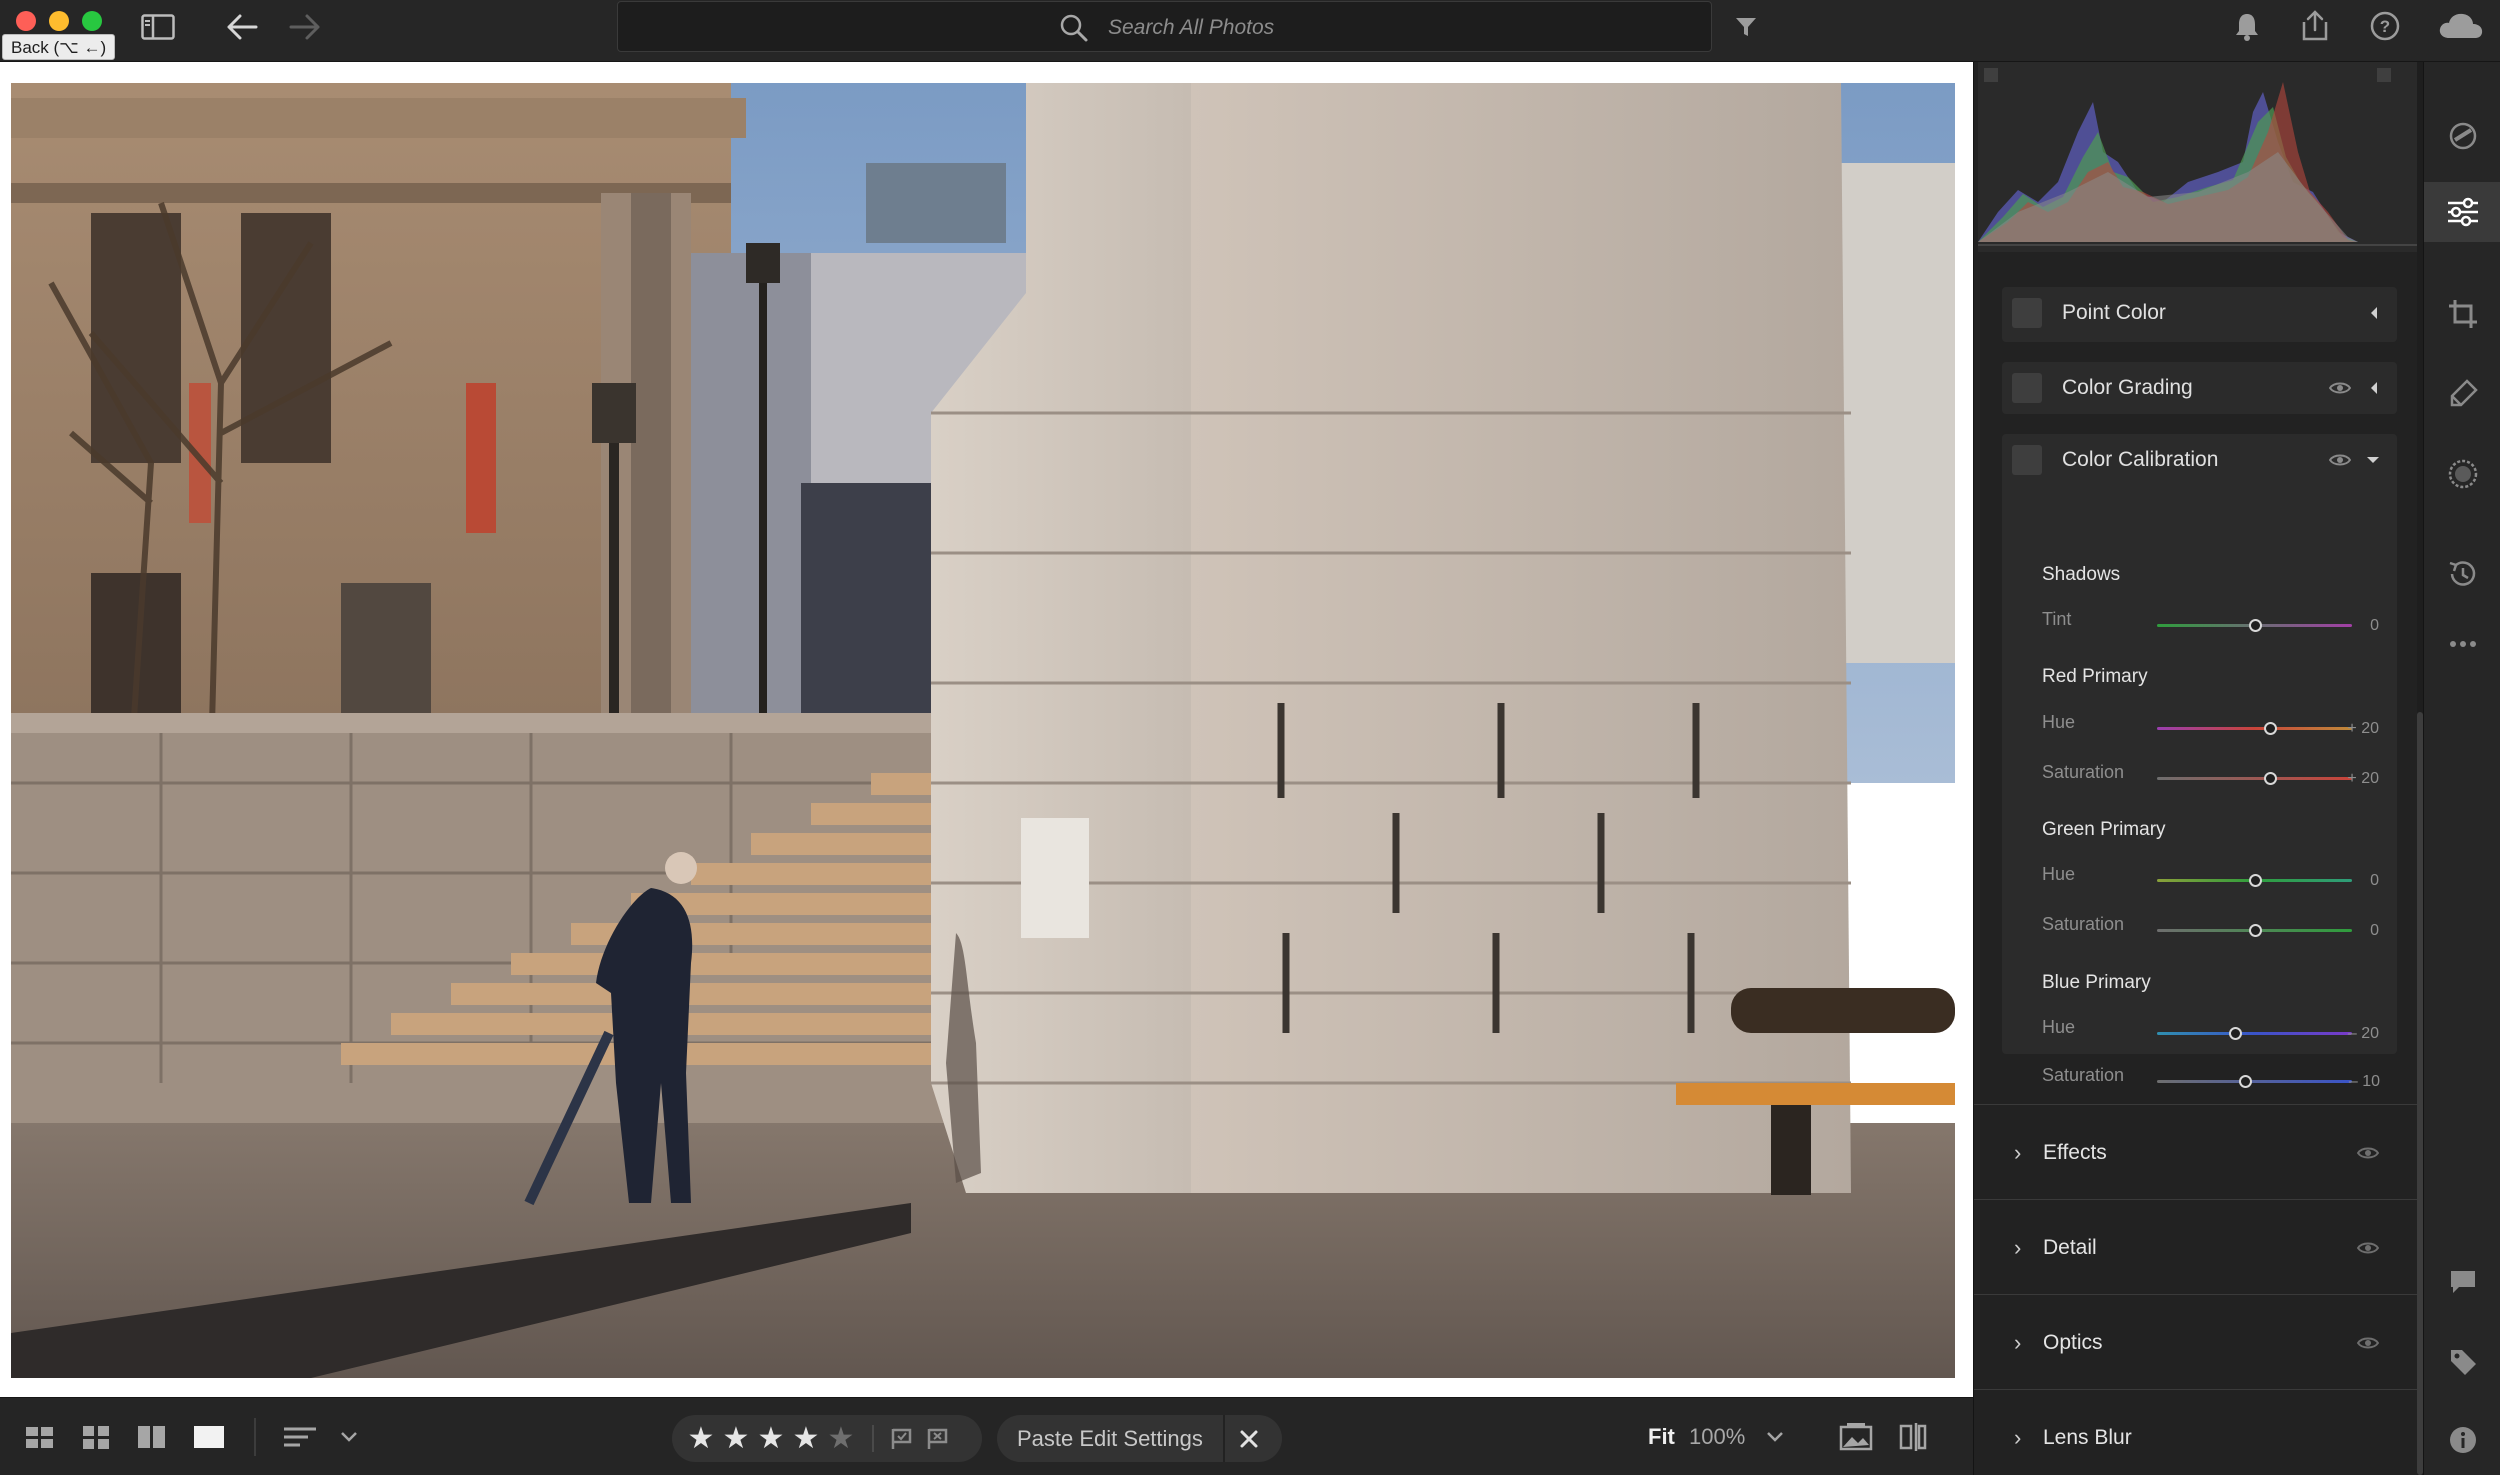 The height and width of the screenshot is (1475, 2500). I want to click on optics-section: › Optics, so click(2196, 1341).